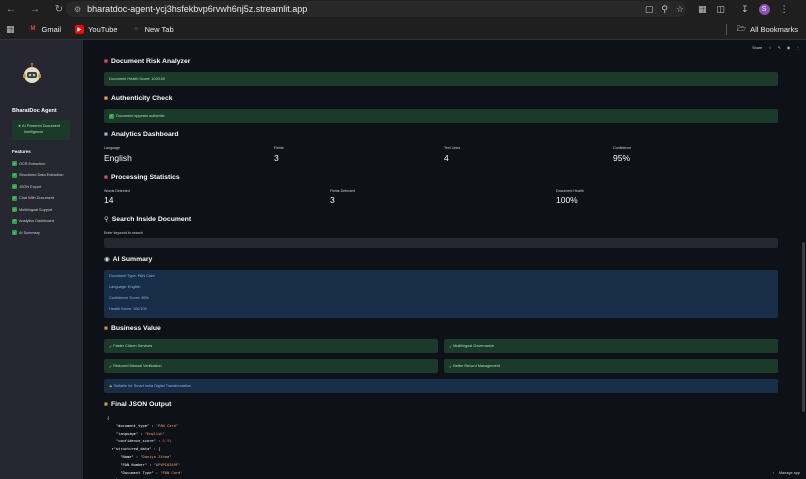 Image resolution: width=806 pixels, height=479 pixels. I want to click on all-bookmarks-label: All Bookmarks, so click(774, 29).